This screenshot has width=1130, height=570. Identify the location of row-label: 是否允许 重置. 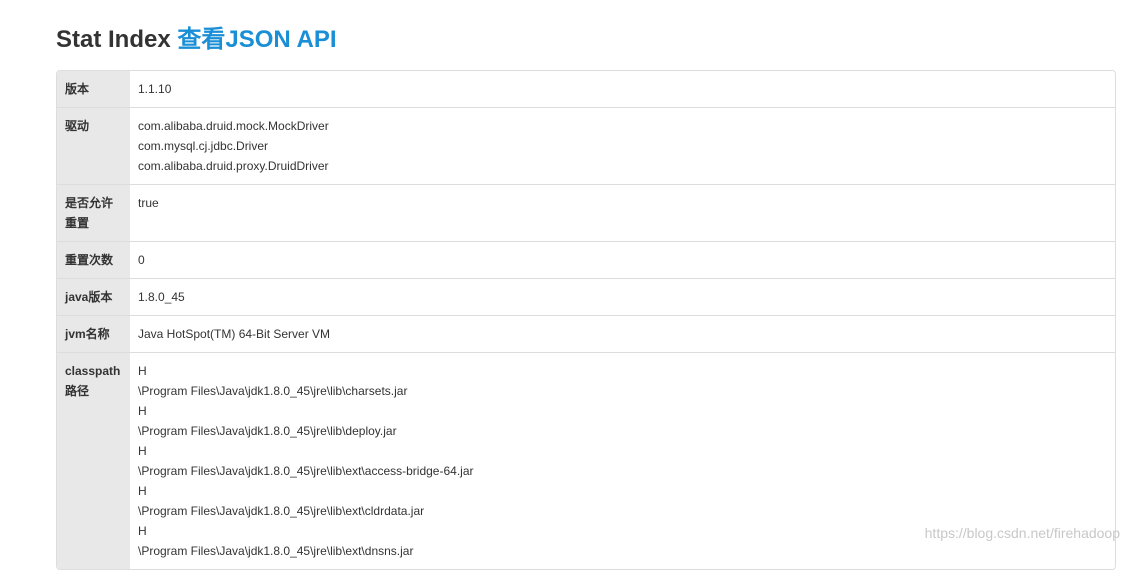
(93, 213).